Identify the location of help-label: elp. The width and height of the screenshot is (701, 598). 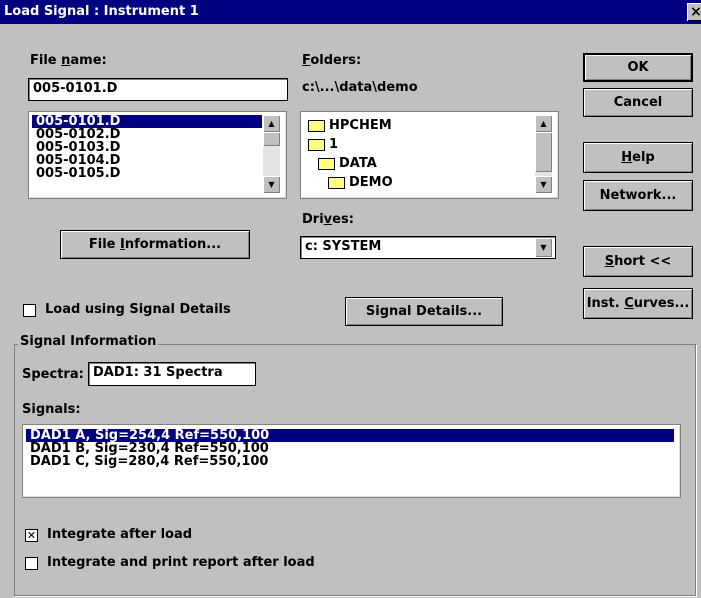
(643, 157).